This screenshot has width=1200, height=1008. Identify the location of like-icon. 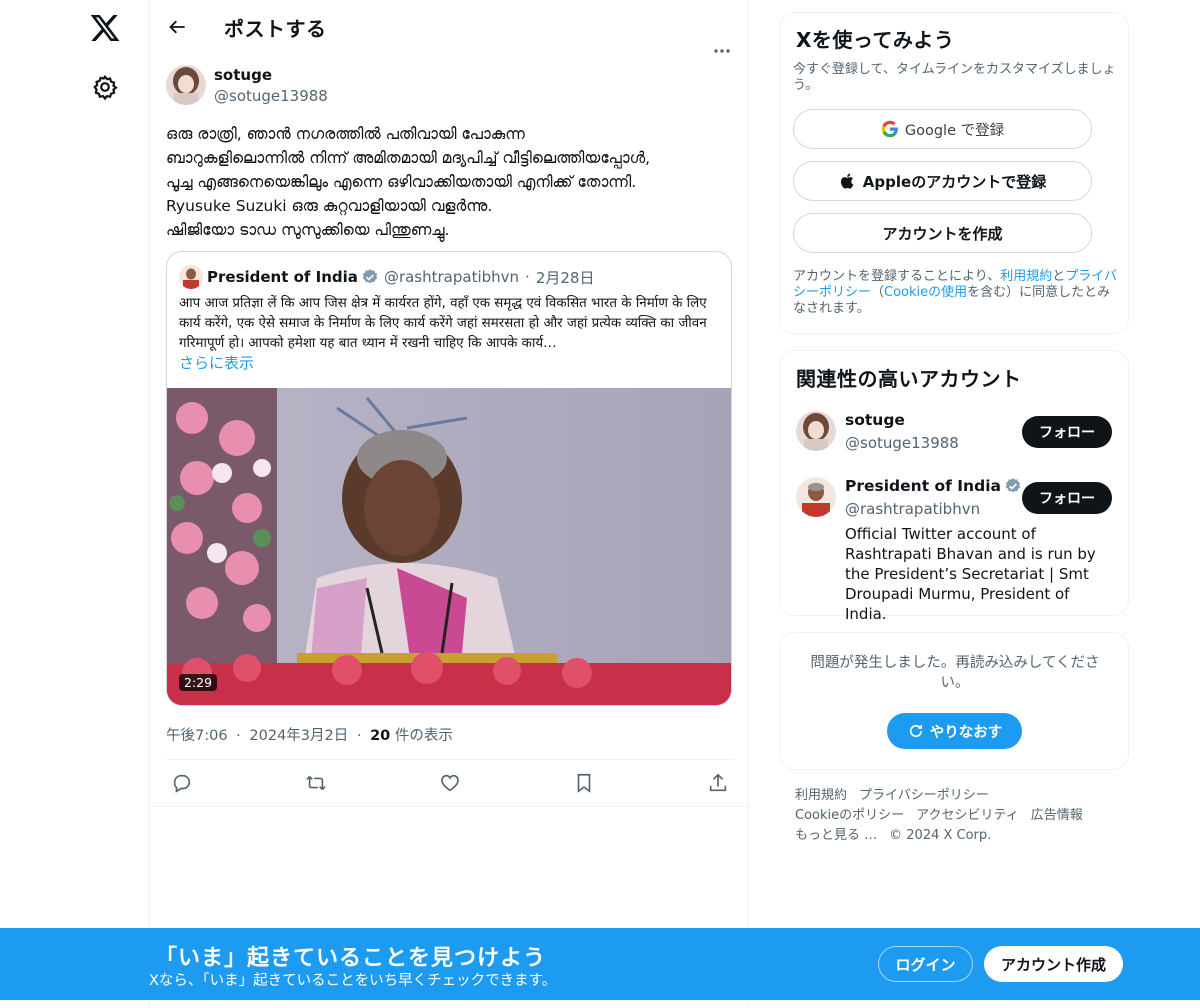
(450, 783).